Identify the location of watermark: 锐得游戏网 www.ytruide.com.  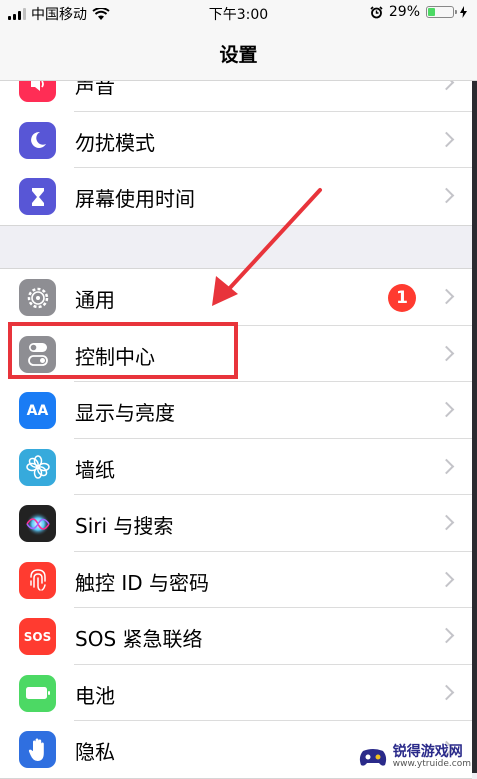
(414, 757).